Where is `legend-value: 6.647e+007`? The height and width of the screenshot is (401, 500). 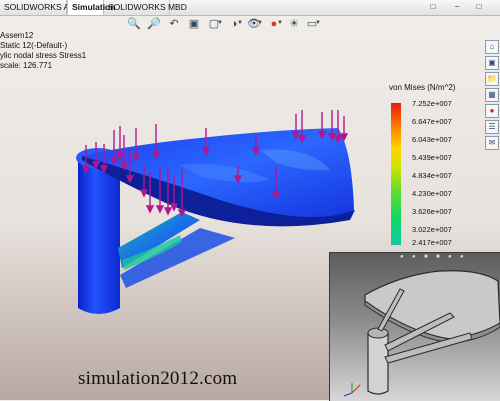 legend-value: 6.647e+007 is located at coordinates (432, 121).